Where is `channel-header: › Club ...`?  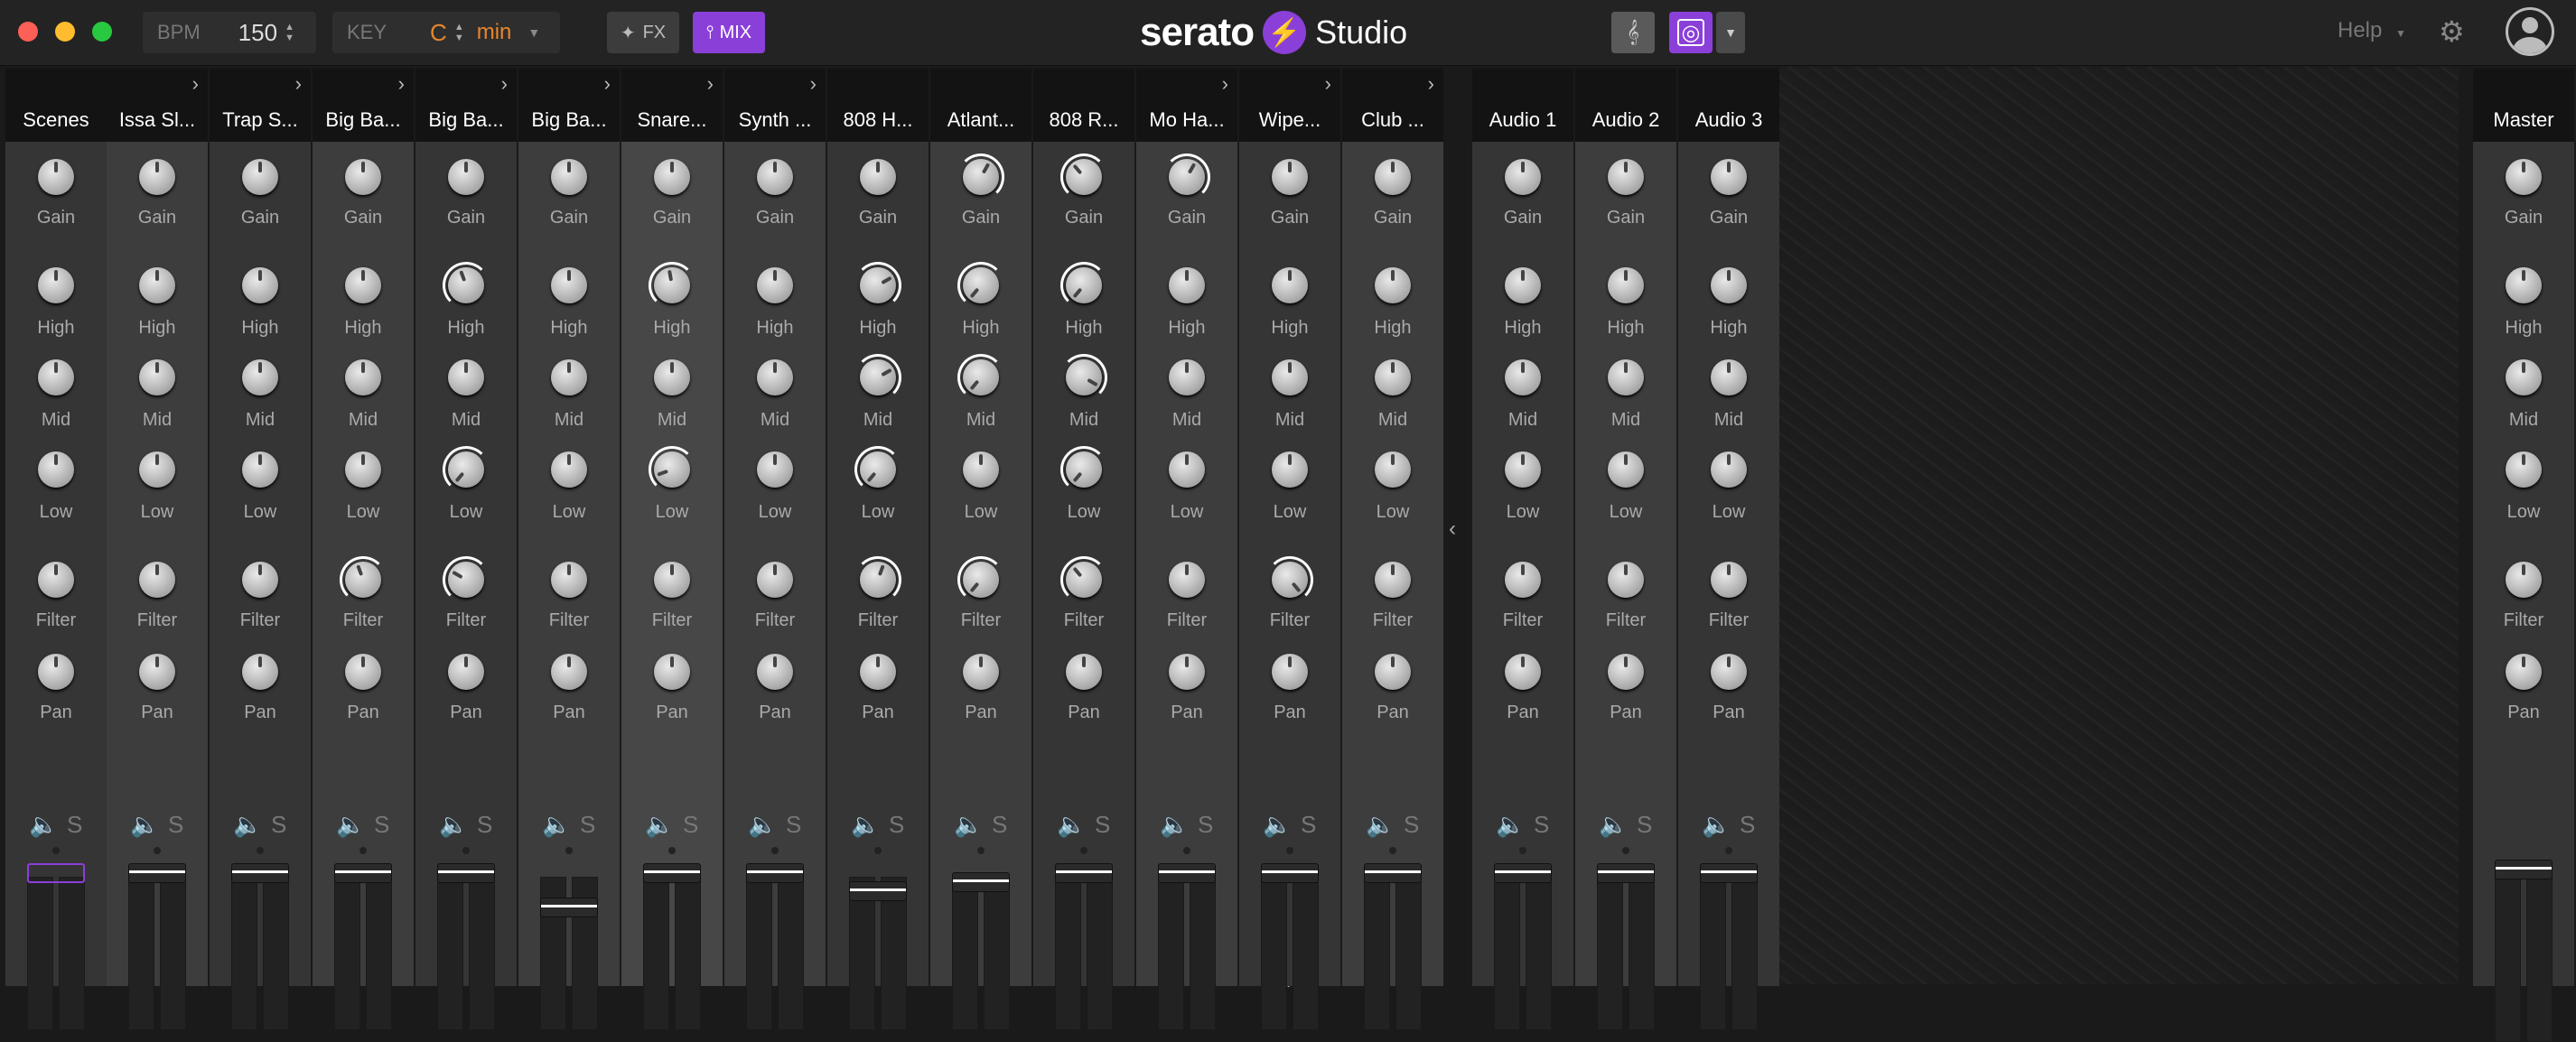
channel-header: › Club ... is located at coordinates (1392, 106).